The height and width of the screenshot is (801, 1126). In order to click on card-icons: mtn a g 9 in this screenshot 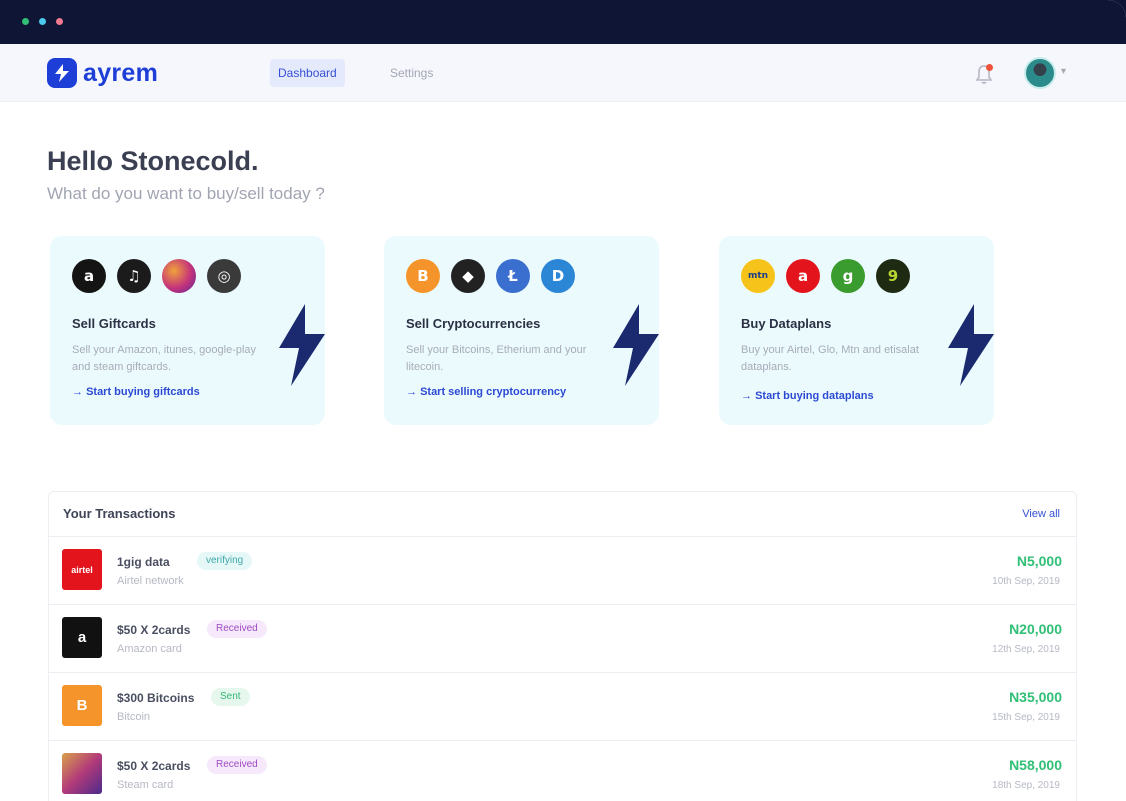, I will do `click(825, 276)`.